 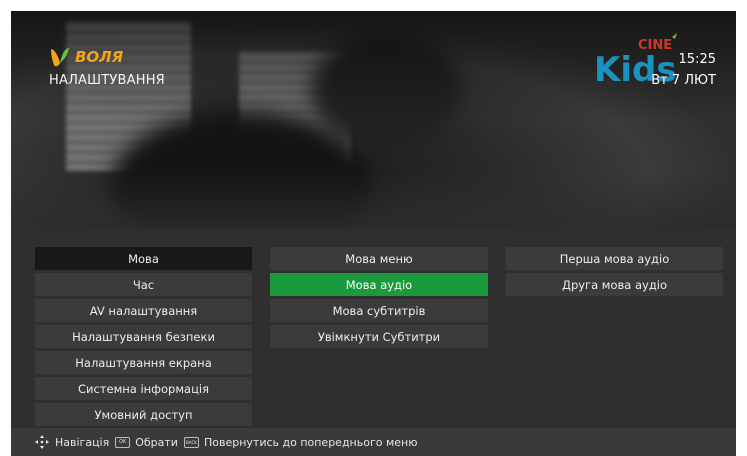 What do you see at coordinates (143, 388) in the screenshot?
I see `menu-item-system-info: Системна інформація` at bounding box center [143, 388].